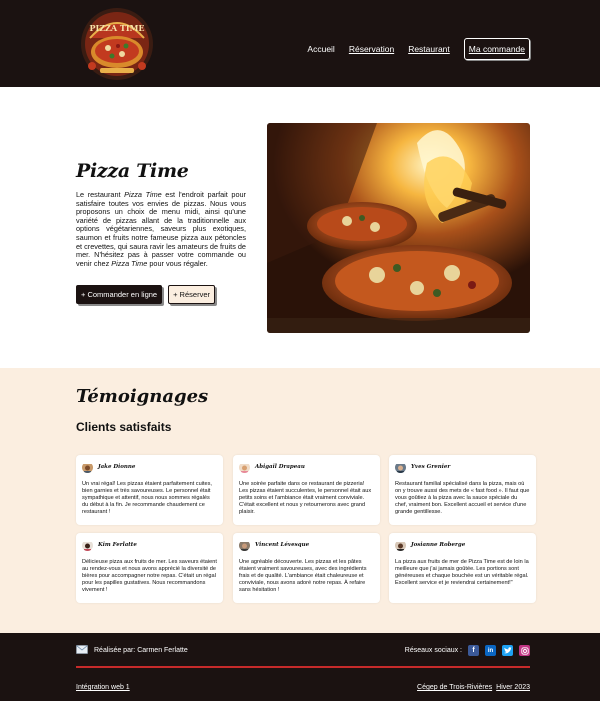 The height and width of the screenshot is (701, 600). Describe the element at coordinates (513, 687) in the screenshot. I see `term-link: Hiver 2023` at that location.